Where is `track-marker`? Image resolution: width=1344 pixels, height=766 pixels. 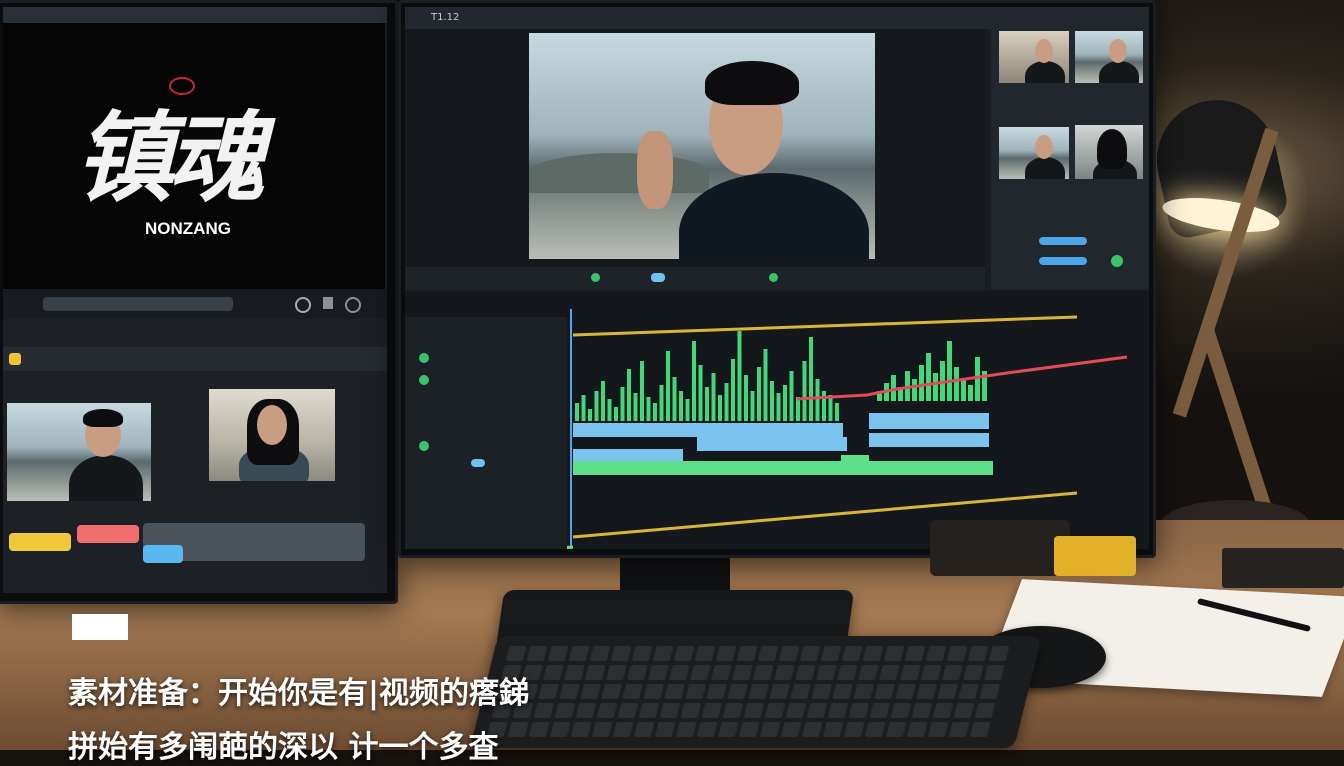
track-marker is located at coordinates (478, 463).